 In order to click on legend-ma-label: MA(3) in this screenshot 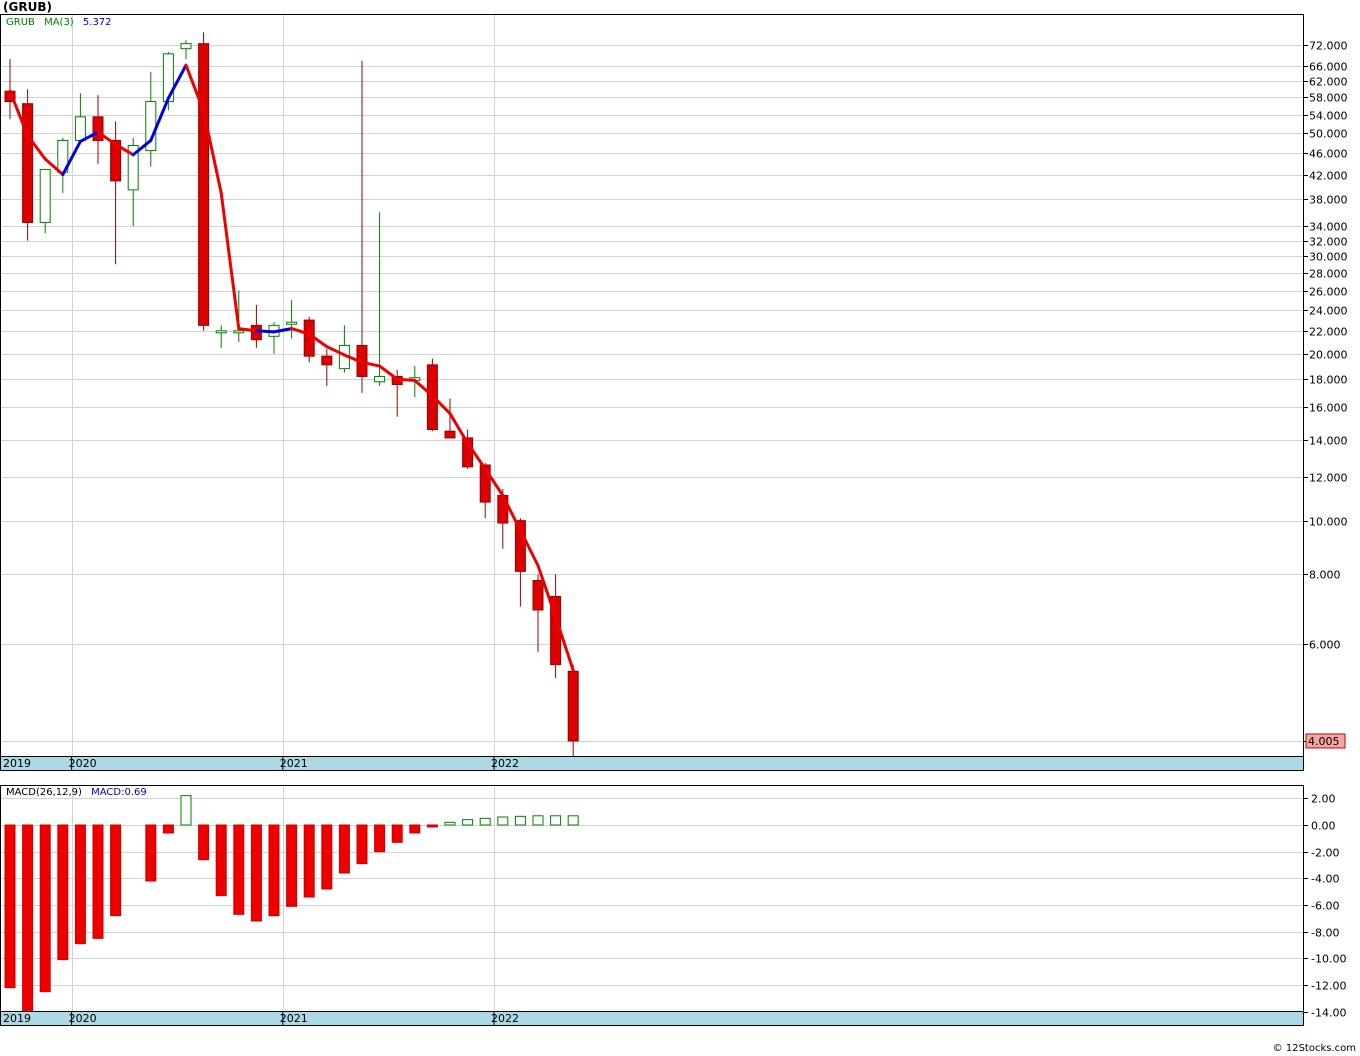, I will do `click(59, 22)`.